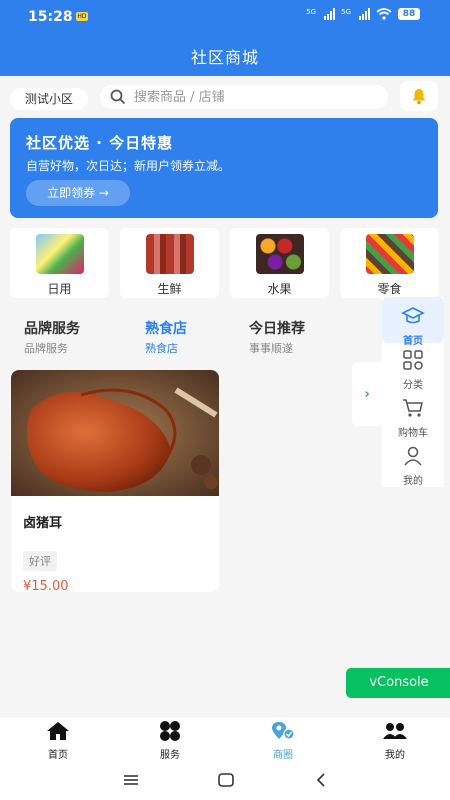  What do you see at coordinates (40, 561) in the screenshot?
I see `review-tag: 好评` at bounding box center [40, 561].